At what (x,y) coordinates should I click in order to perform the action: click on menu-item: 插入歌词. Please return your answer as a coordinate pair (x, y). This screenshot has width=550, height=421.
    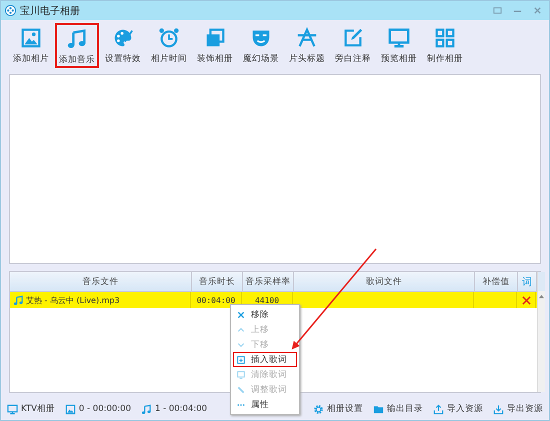
    Looking at the image, I should click on (265, 359).